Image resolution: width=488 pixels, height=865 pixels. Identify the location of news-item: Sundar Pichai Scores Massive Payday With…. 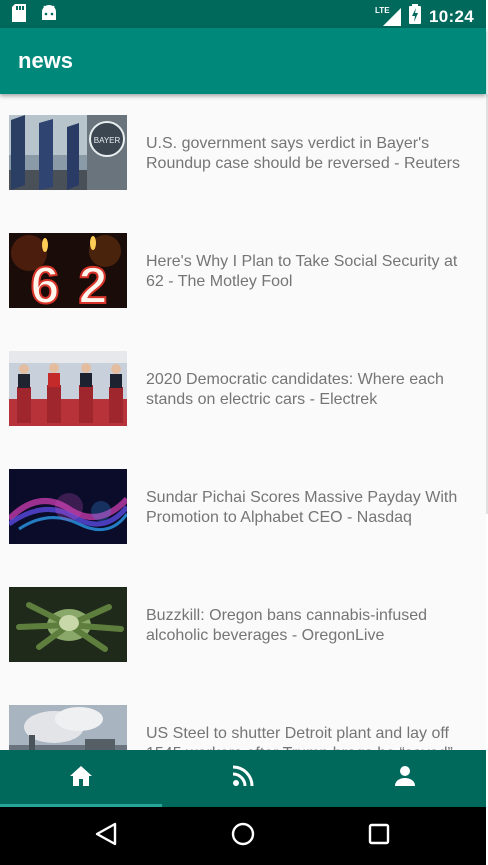
(243, 507).